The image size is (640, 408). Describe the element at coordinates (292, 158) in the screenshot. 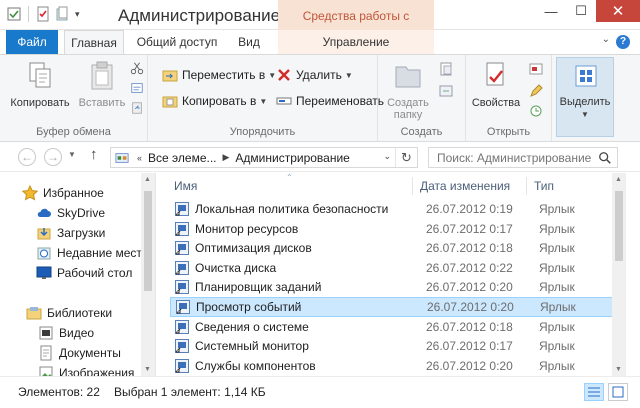

I see `breadcrumb-administration: Администрирование` at that location.